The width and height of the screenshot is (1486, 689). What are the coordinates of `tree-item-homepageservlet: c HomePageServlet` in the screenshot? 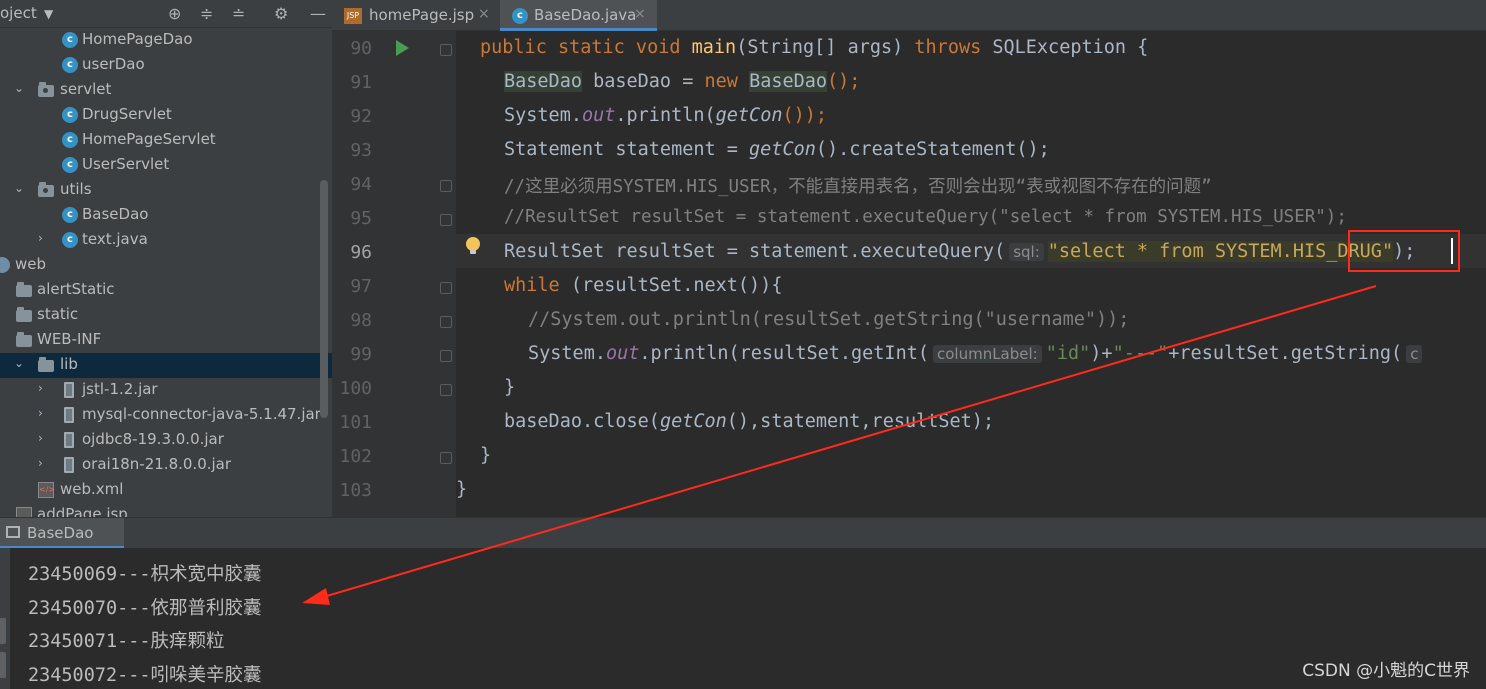 It's located at (166, 140).